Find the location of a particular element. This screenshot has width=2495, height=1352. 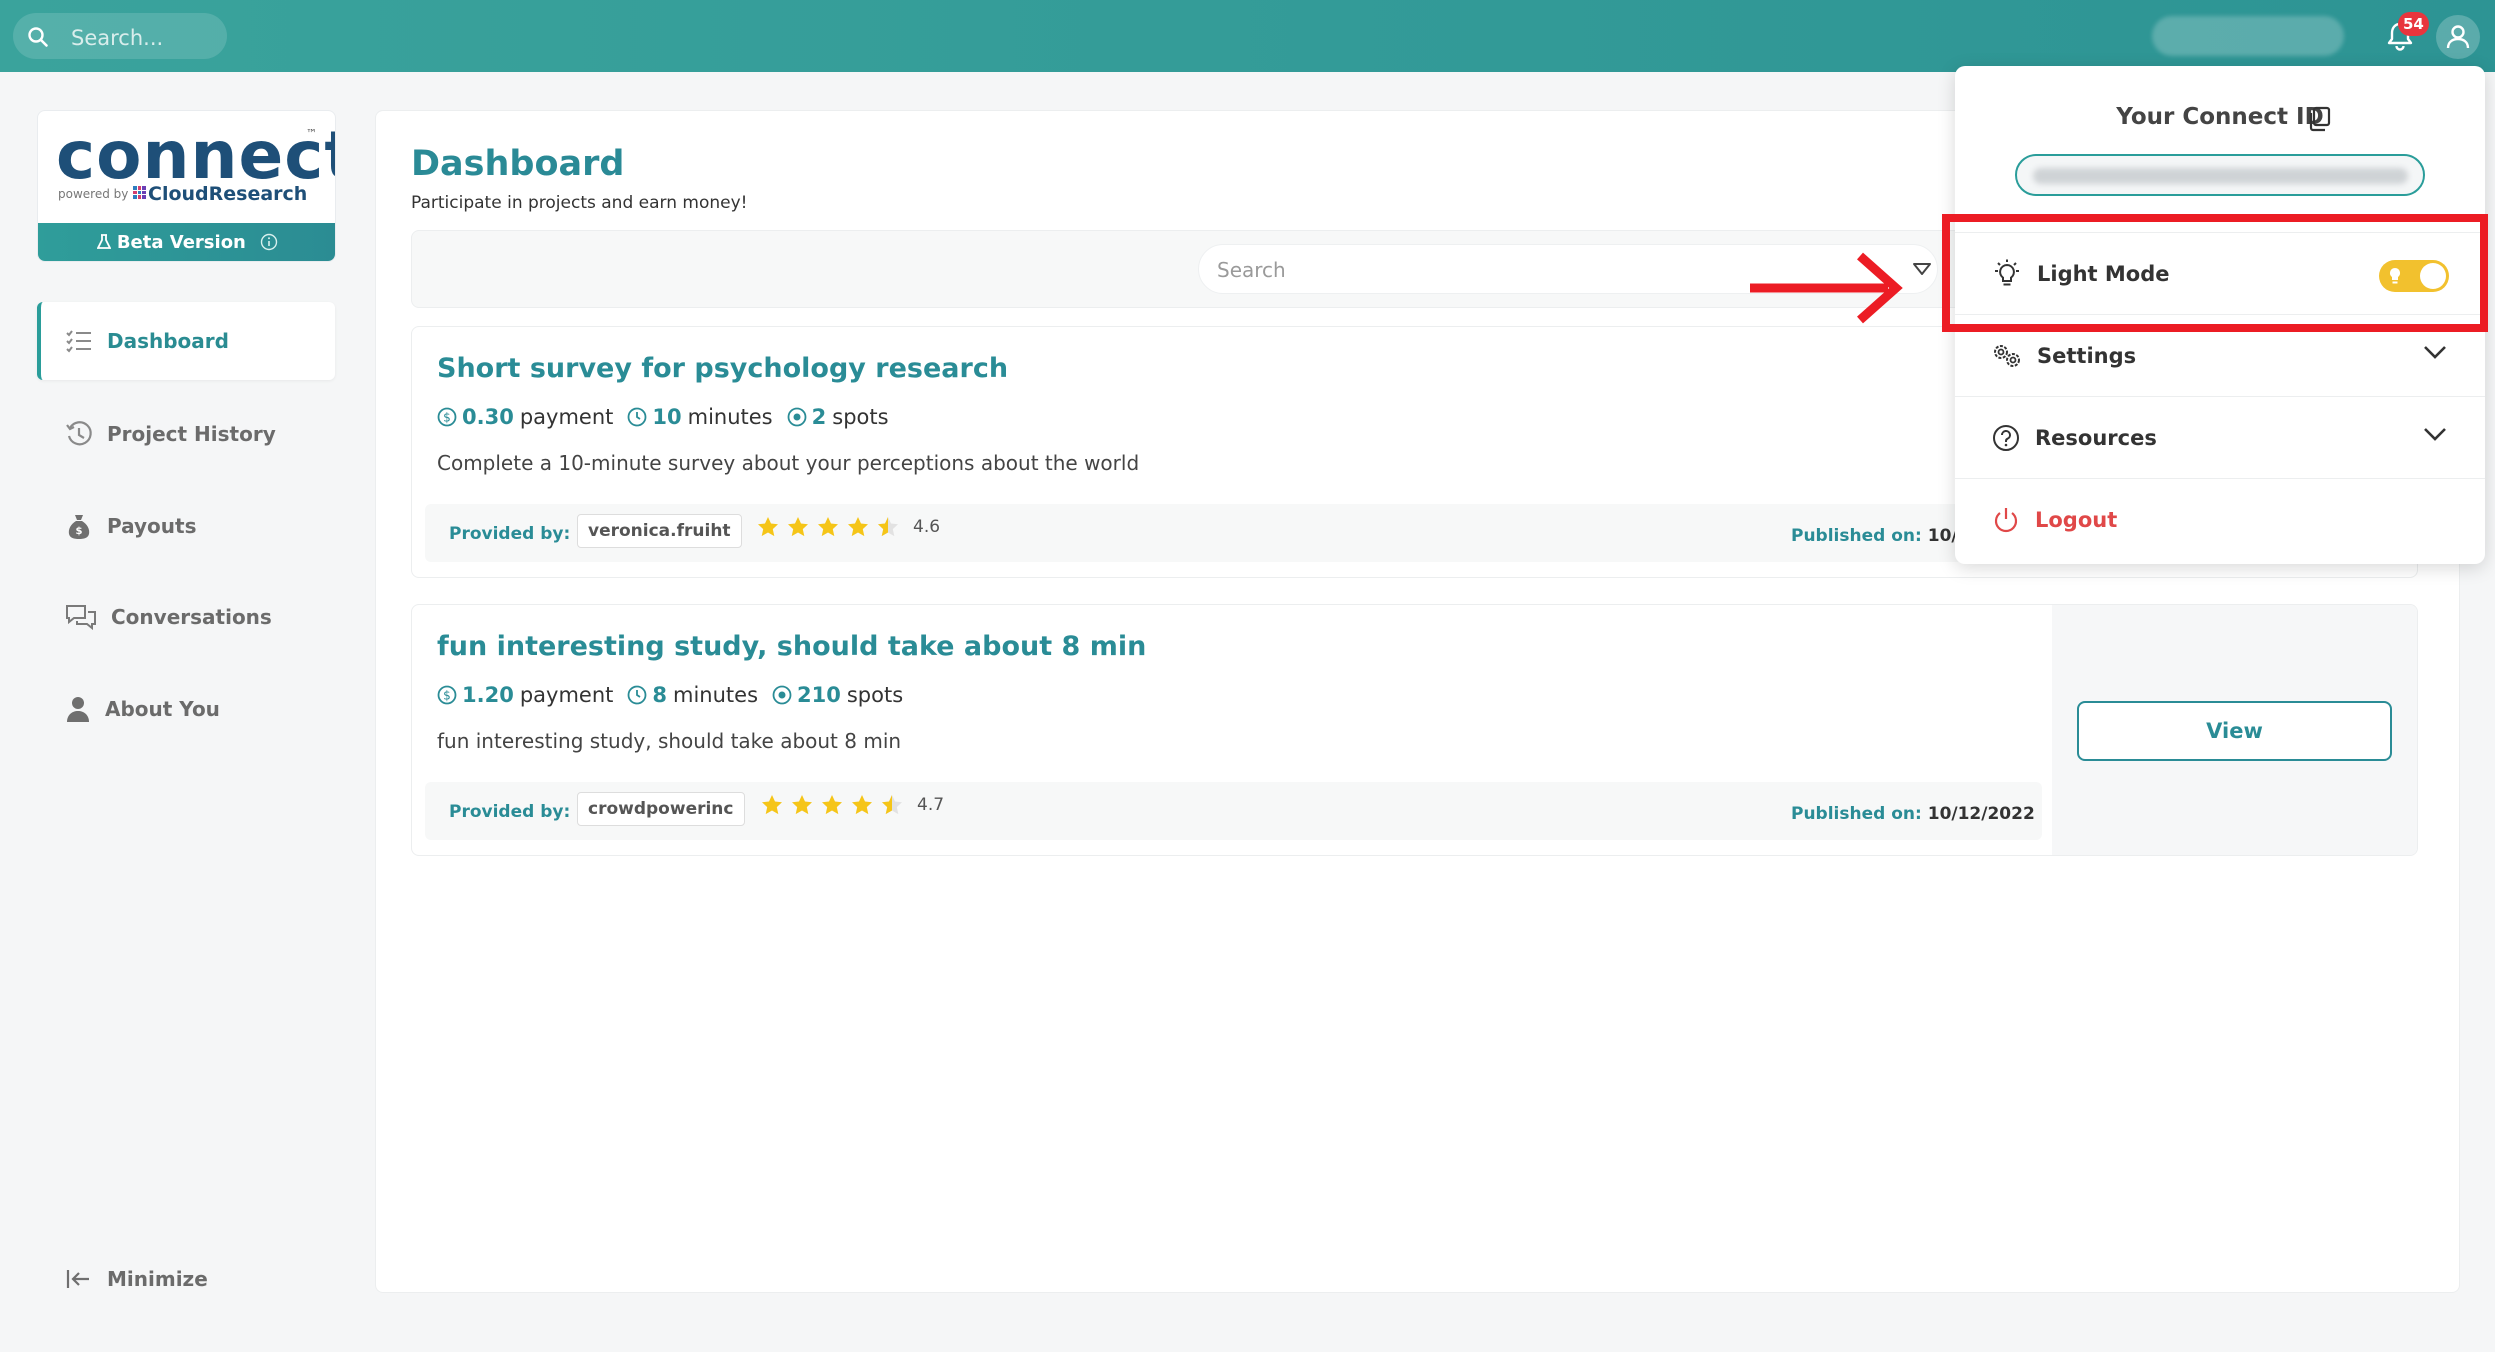

cloudresearch-logo-icon is located at coordinates (139, 192).